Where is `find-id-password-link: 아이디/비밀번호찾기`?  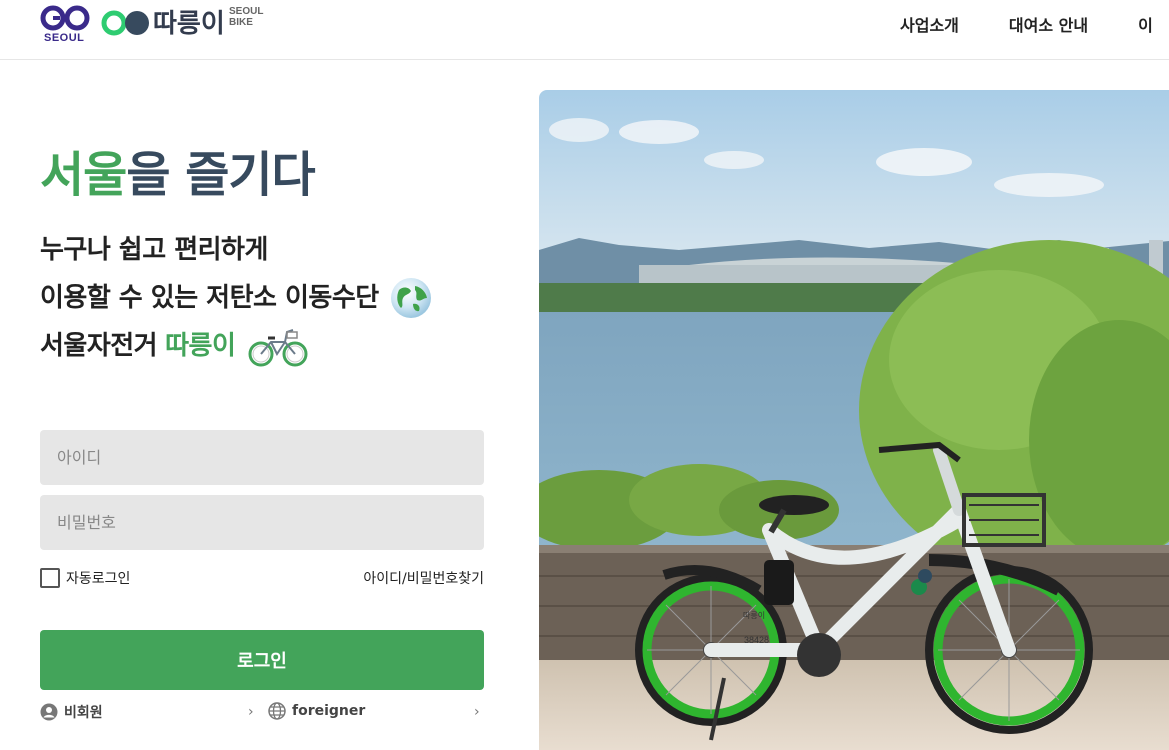
find-id-password-link: 아이디/비밀번호찾기 is located at coordinates (423, 578).